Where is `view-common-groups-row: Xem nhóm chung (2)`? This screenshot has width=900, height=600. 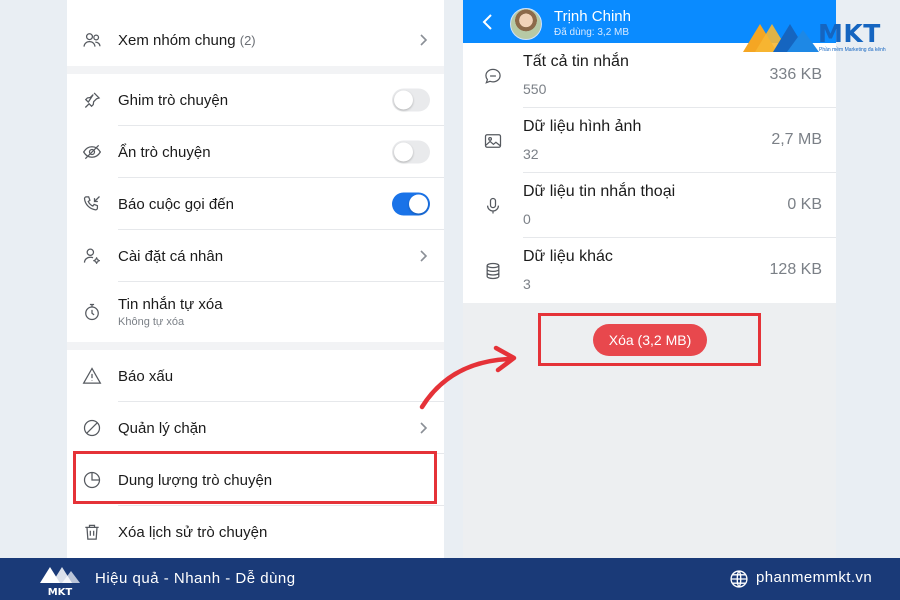 view-common-groups-row: Xem nhóm chung (2) is located at coordinates (255, 40).